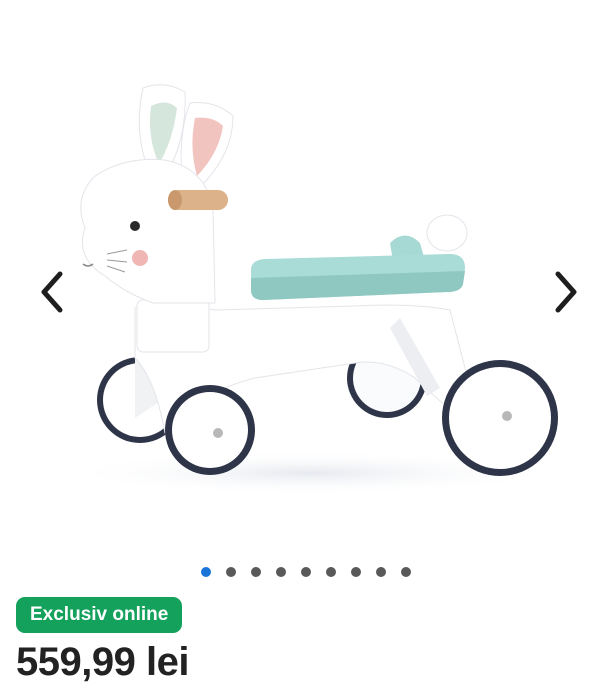  I want to click on chevron-right-icon, so click(566, 292).